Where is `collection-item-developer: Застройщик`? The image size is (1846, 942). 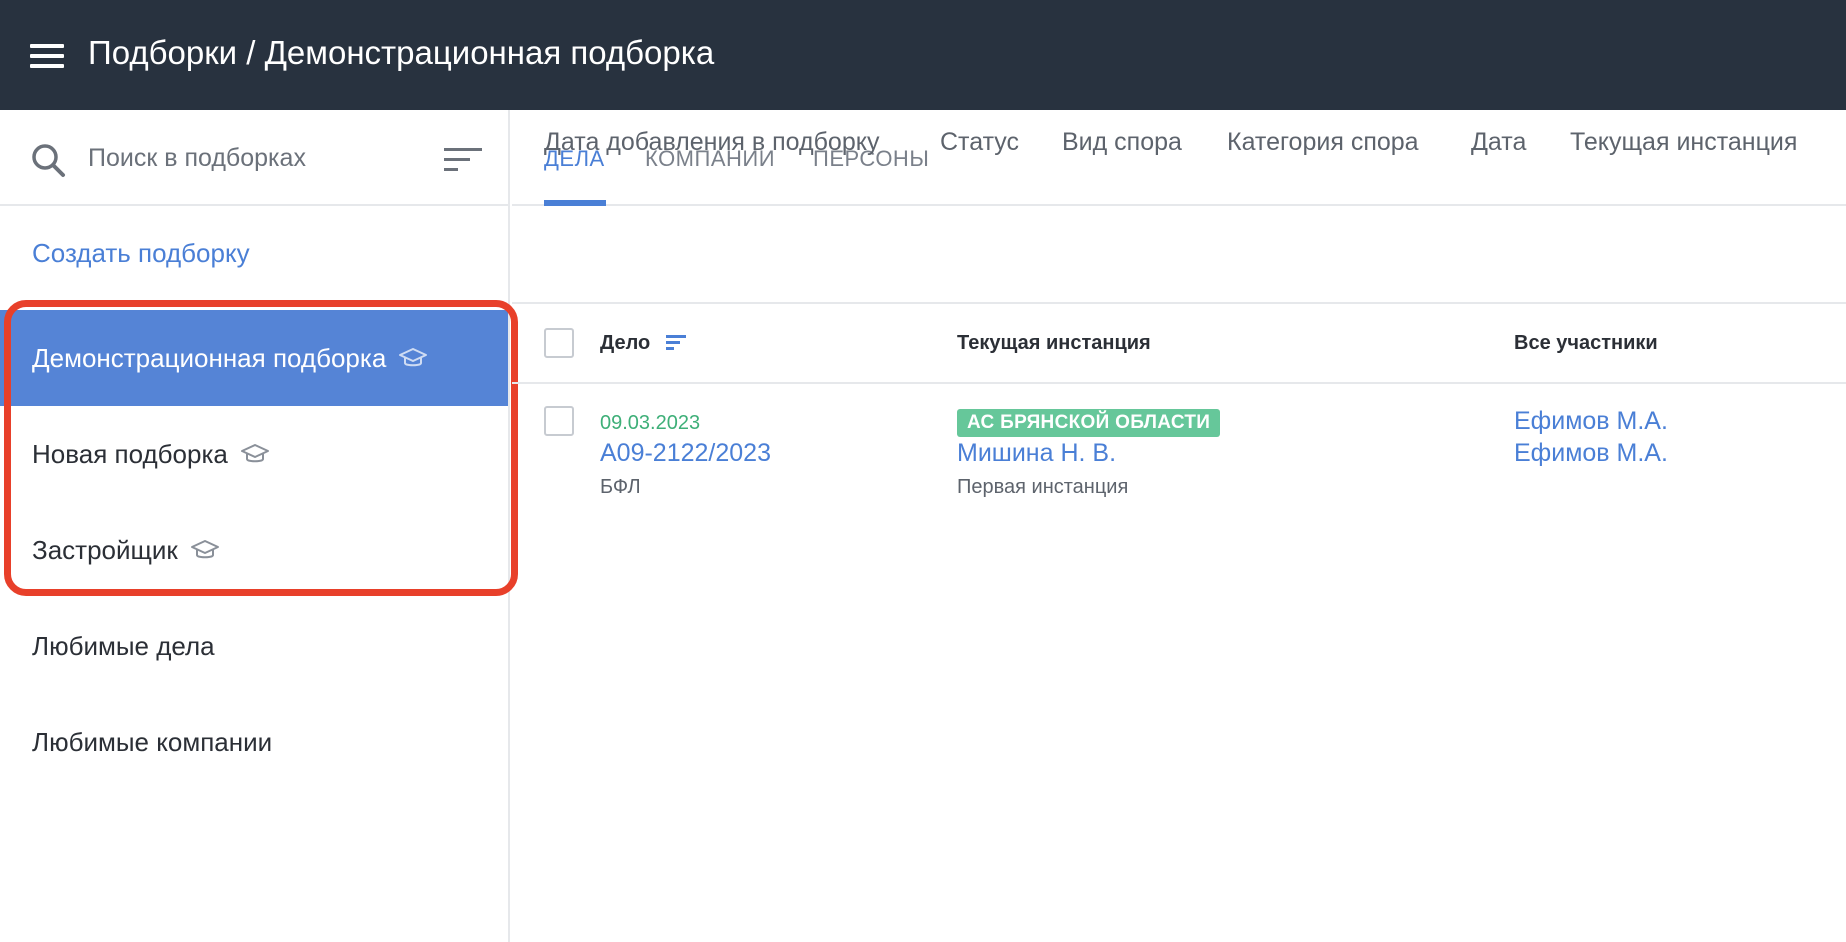 collection-item-developer: Застройщик is located at coordinates (254, 550).